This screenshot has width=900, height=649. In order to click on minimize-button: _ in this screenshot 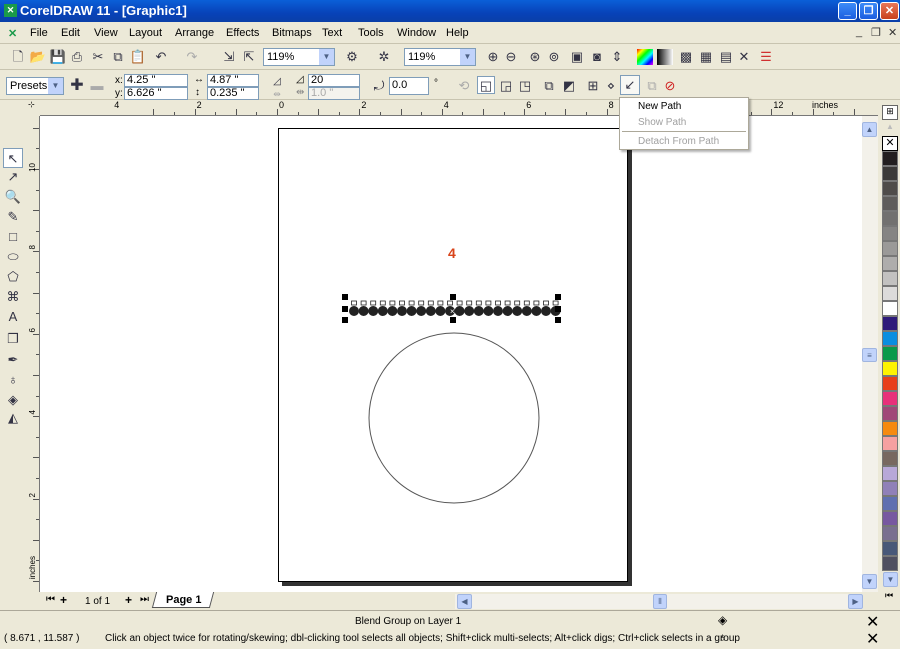, I will do `click(847, 11)`.